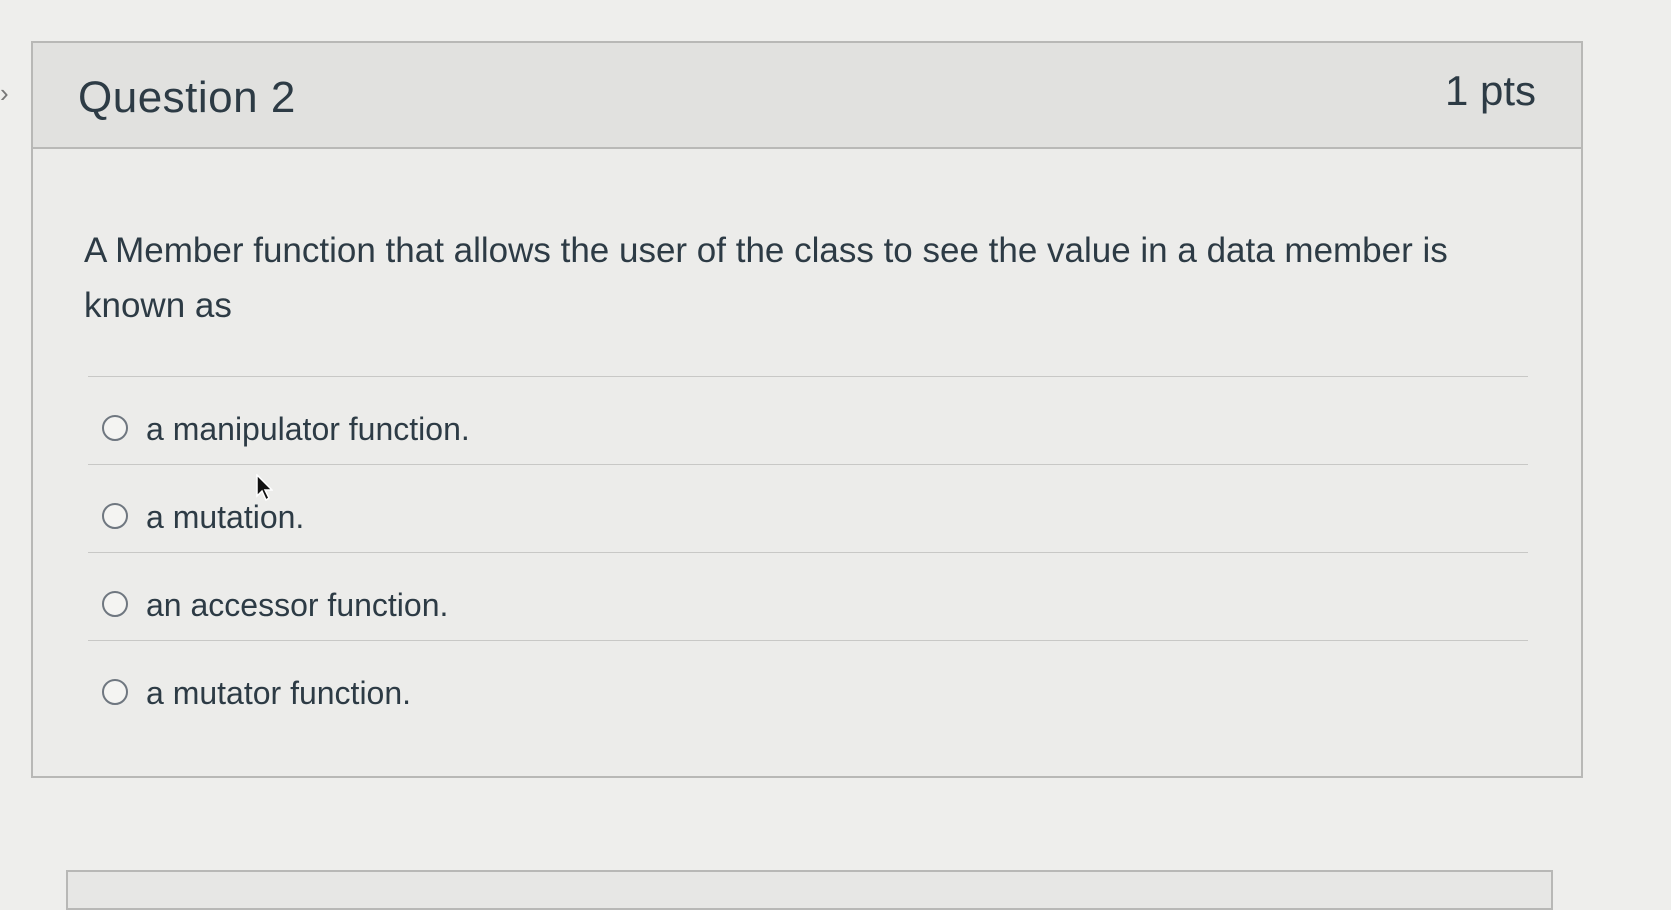  I want to click on chevron-right-icon: ›, so click(7, 93).